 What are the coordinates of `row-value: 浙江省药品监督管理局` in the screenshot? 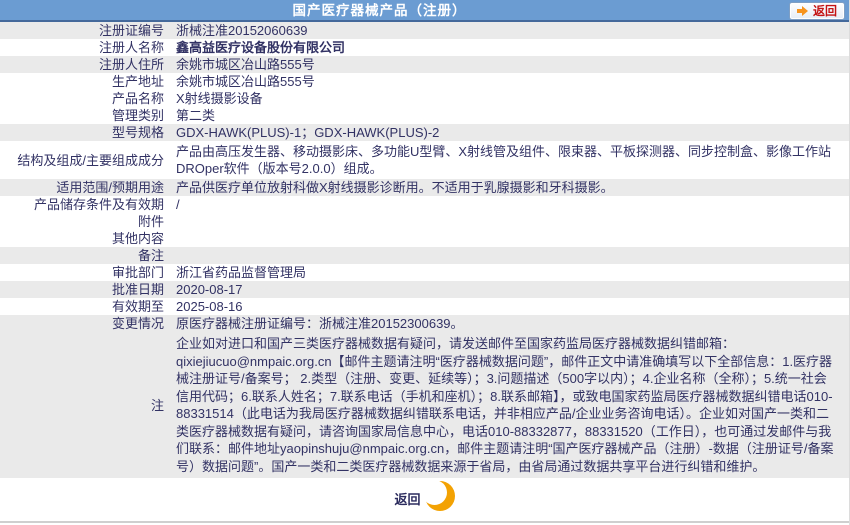 It's located at (241, 272).